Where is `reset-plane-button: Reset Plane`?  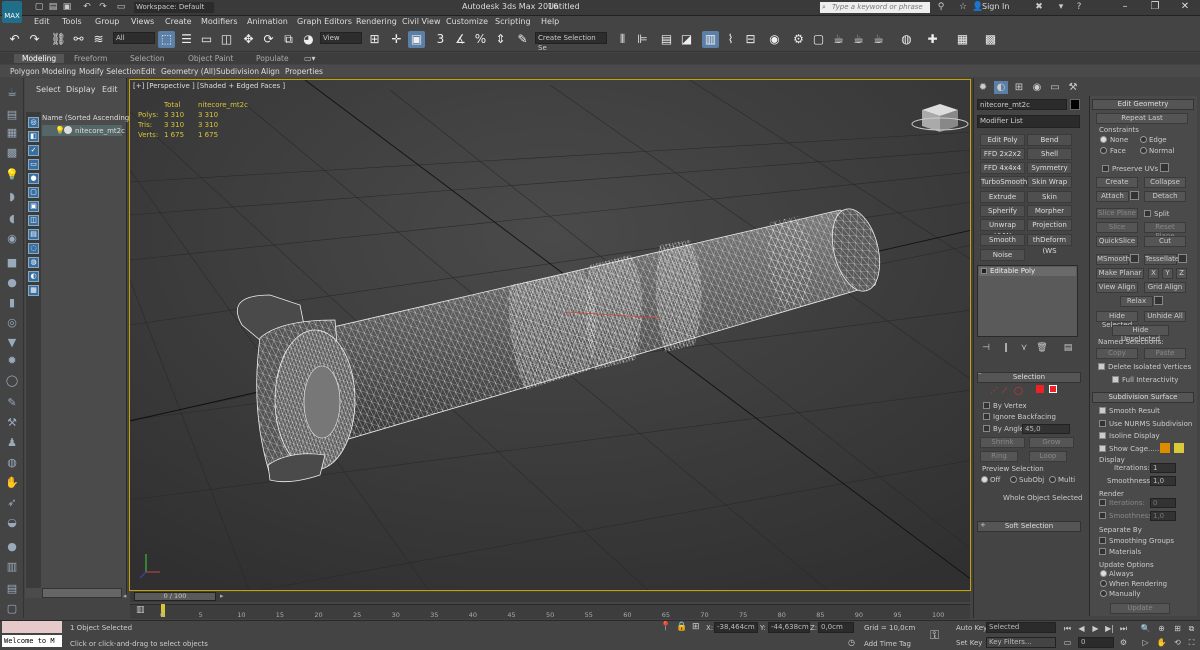 reset-plane-button: Reset Plane is located at coordinates (1165, 231).